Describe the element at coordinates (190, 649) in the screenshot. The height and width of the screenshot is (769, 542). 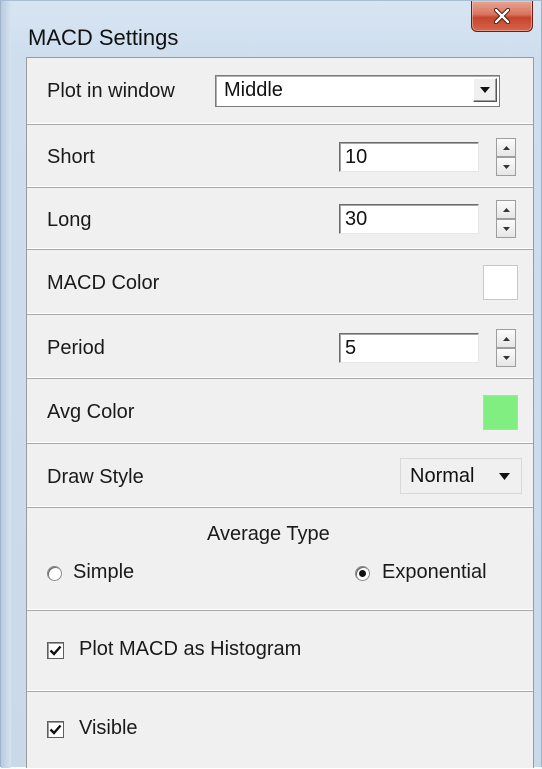
I see `plot-histogram-label: Plot MACD as Histogram` at that location.